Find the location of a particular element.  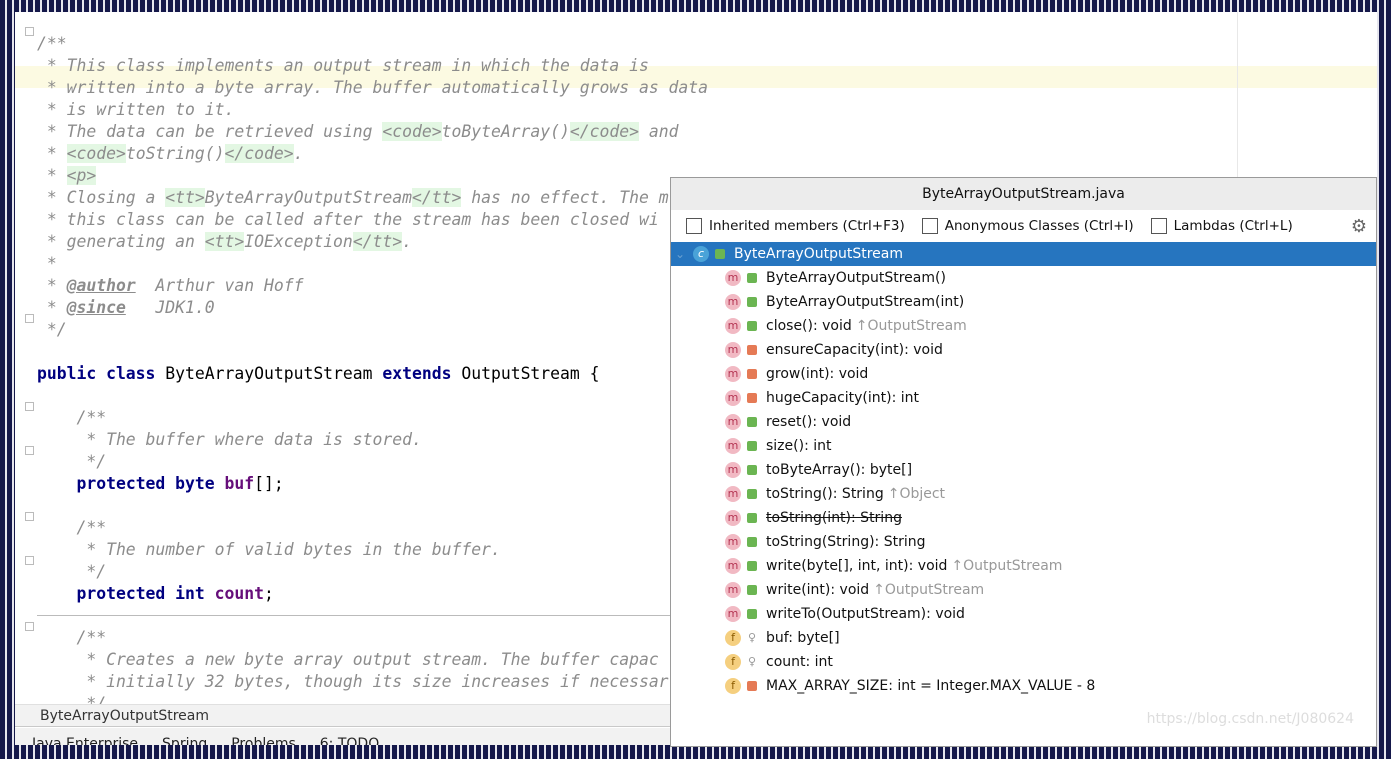

package-icon: ♀ is located at coordinates (752, 637).